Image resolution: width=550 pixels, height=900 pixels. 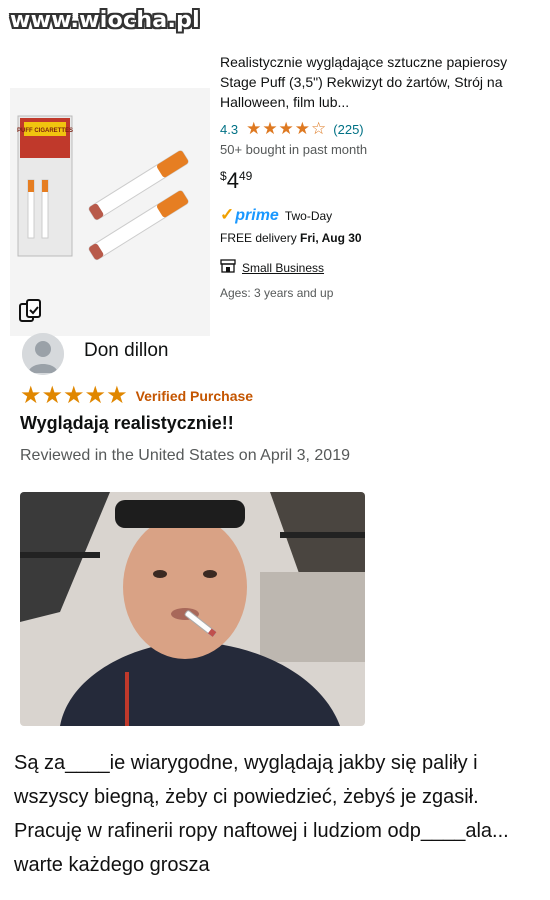 What do you see at coordinates (348, 129) in the screenshot?
I see `rating-count: (225)` at bounding box center [348, 129].